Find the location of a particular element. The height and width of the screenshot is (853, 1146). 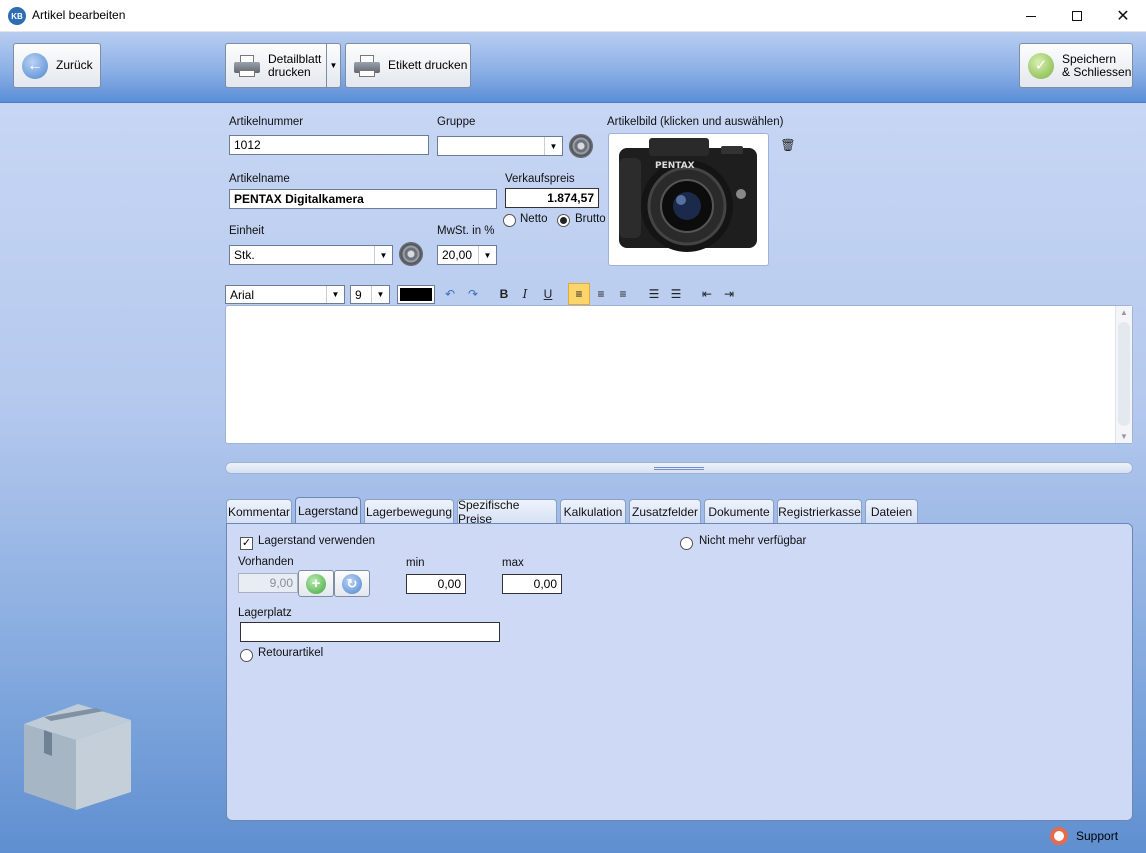

use-stock-checkbox: ✓ is located at coordinates (246, 543).